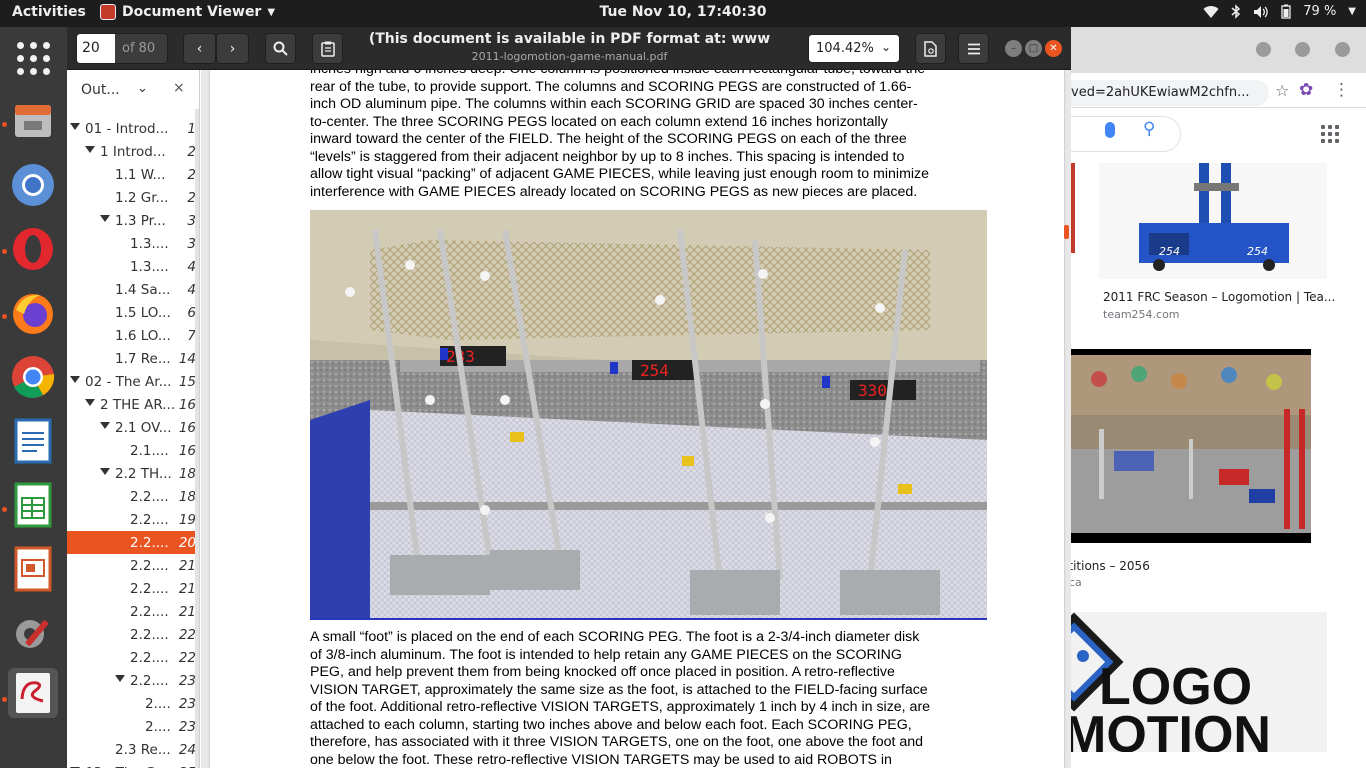 This screenshot has height=768, width=1366. I want to click on star-icon: ☆, so click(1282, 90).